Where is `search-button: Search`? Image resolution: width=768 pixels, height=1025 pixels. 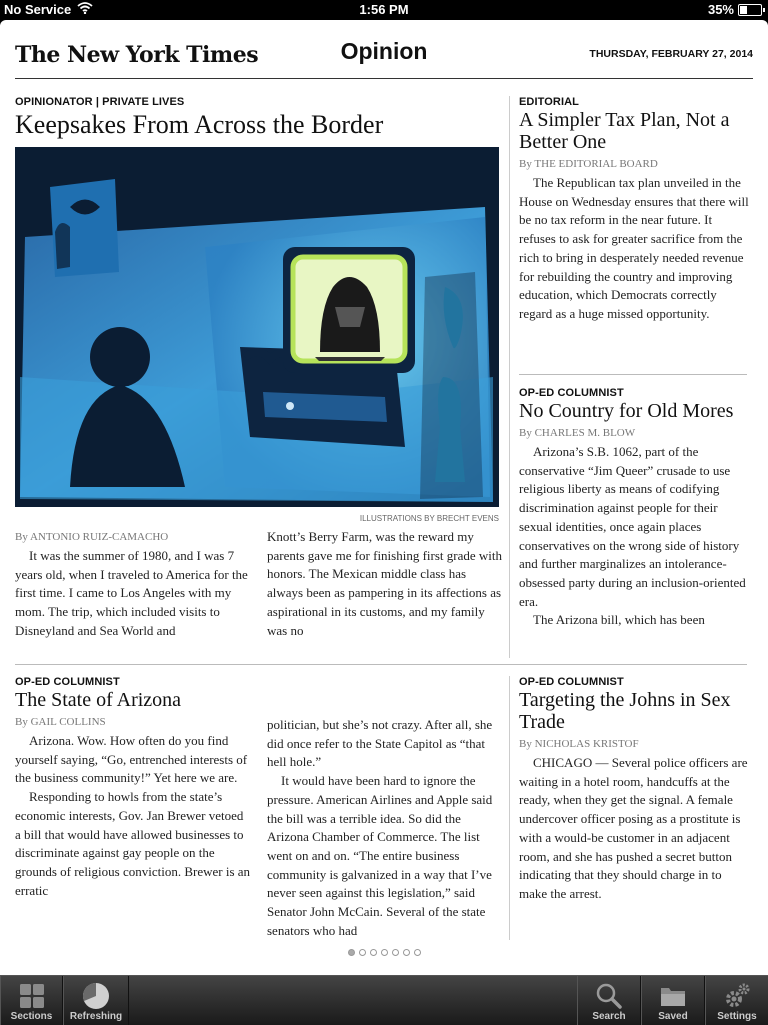
search-button: Search is located at coordinates (609, 1000).